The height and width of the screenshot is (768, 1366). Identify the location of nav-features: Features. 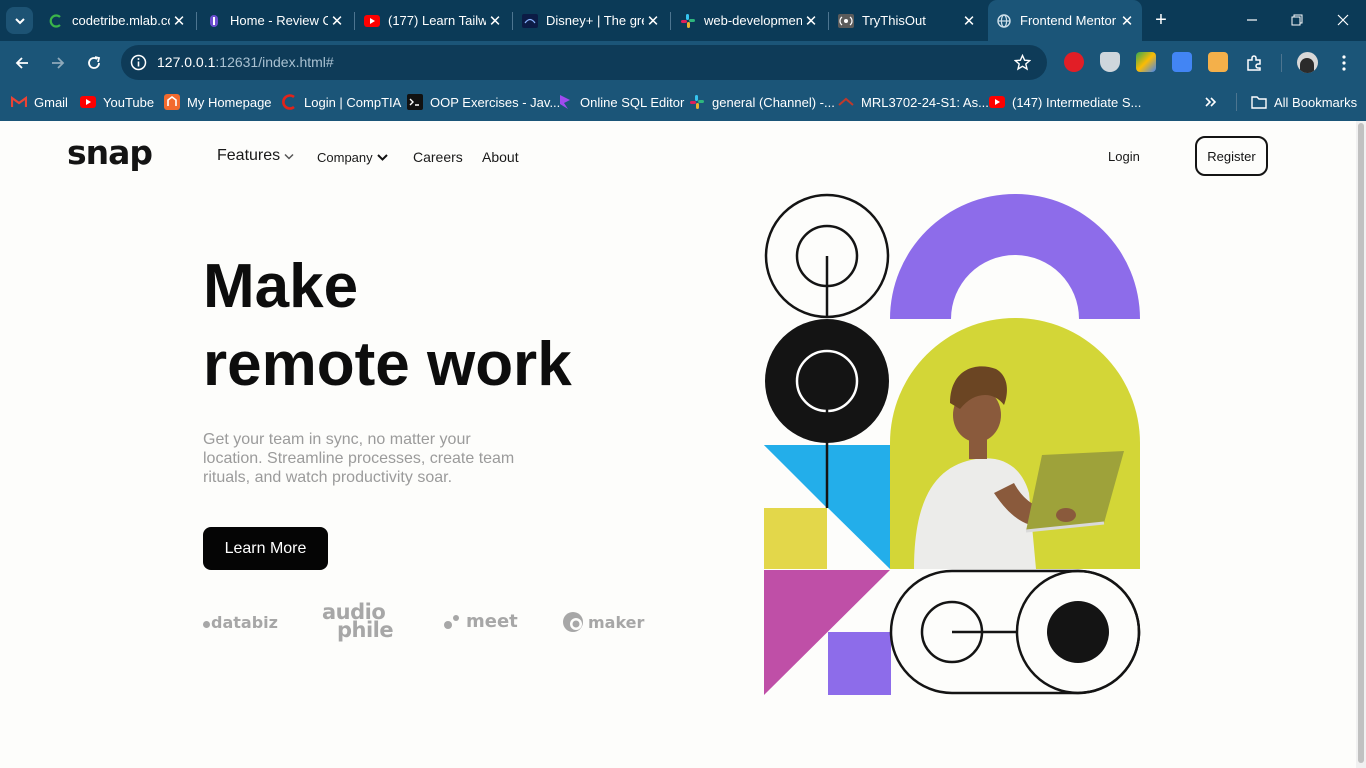
(255, 156).